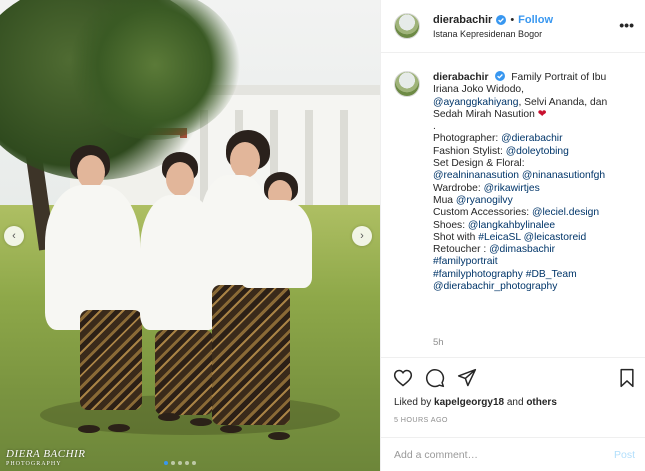 This screenshot has height=471, width=645. Describe the element at coordinates (461, 250) in the screenshot. I see `caption-label: Retoucher :` at that location.